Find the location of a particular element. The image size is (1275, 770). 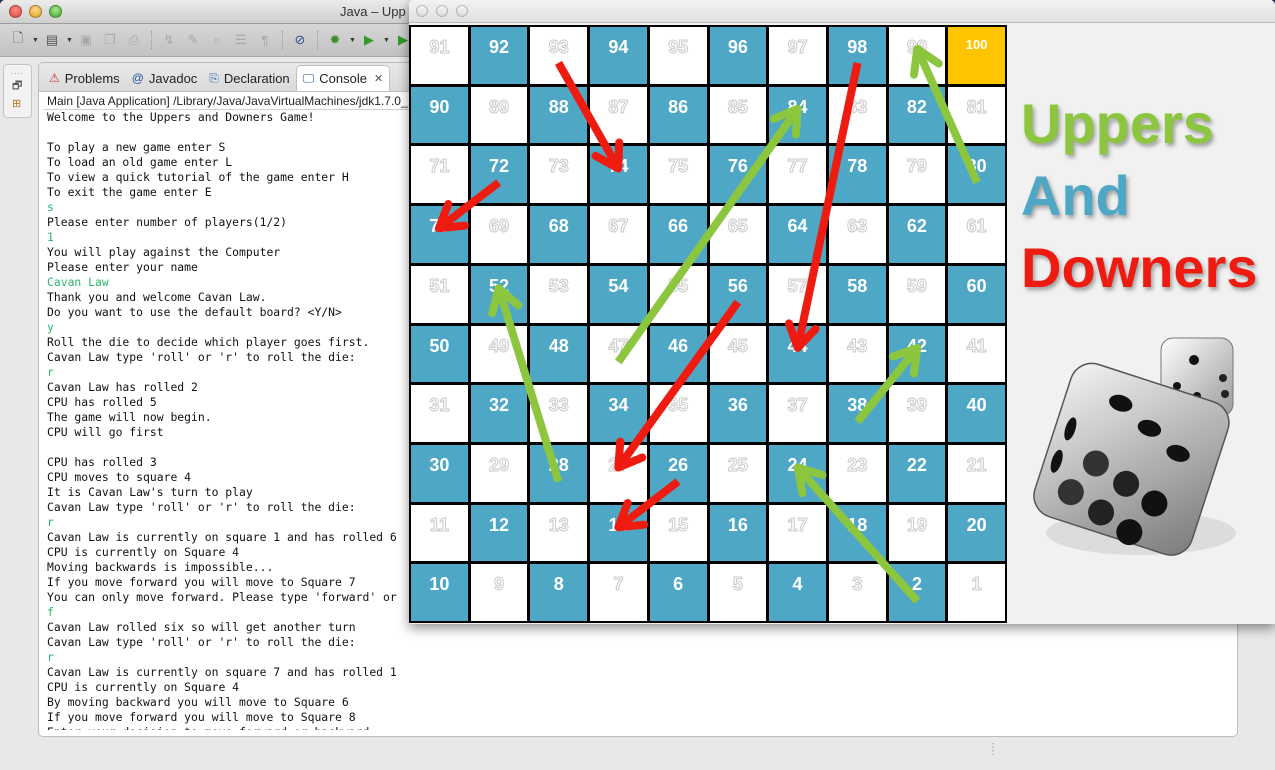

board-square-66: 66 is located at coordinates (678, 234).